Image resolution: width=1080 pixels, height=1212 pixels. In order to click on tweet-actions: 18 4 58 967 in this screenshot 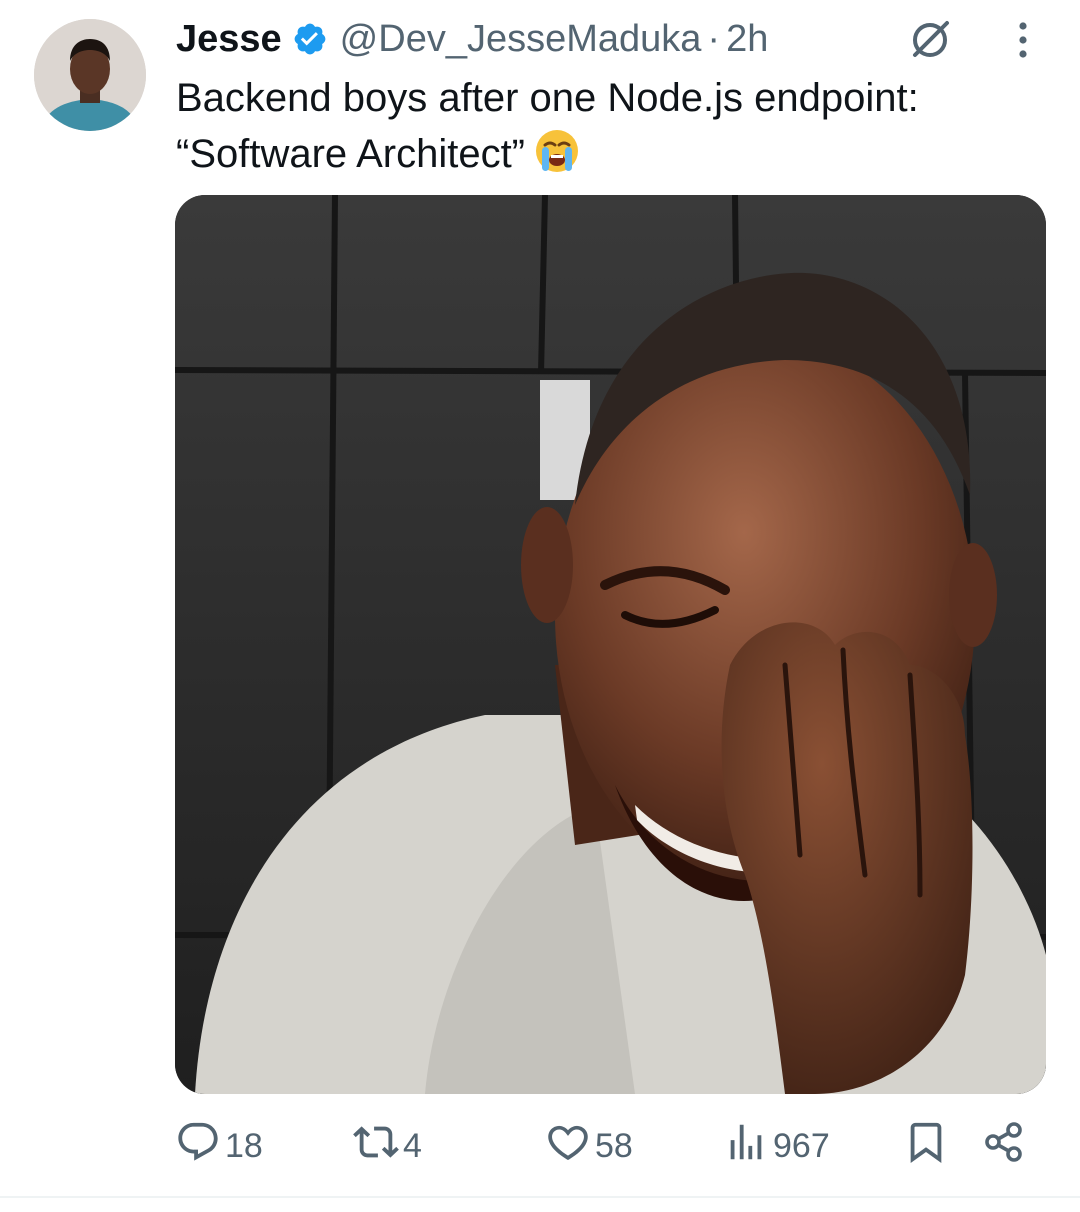, I will do `click(605, 1146)`.